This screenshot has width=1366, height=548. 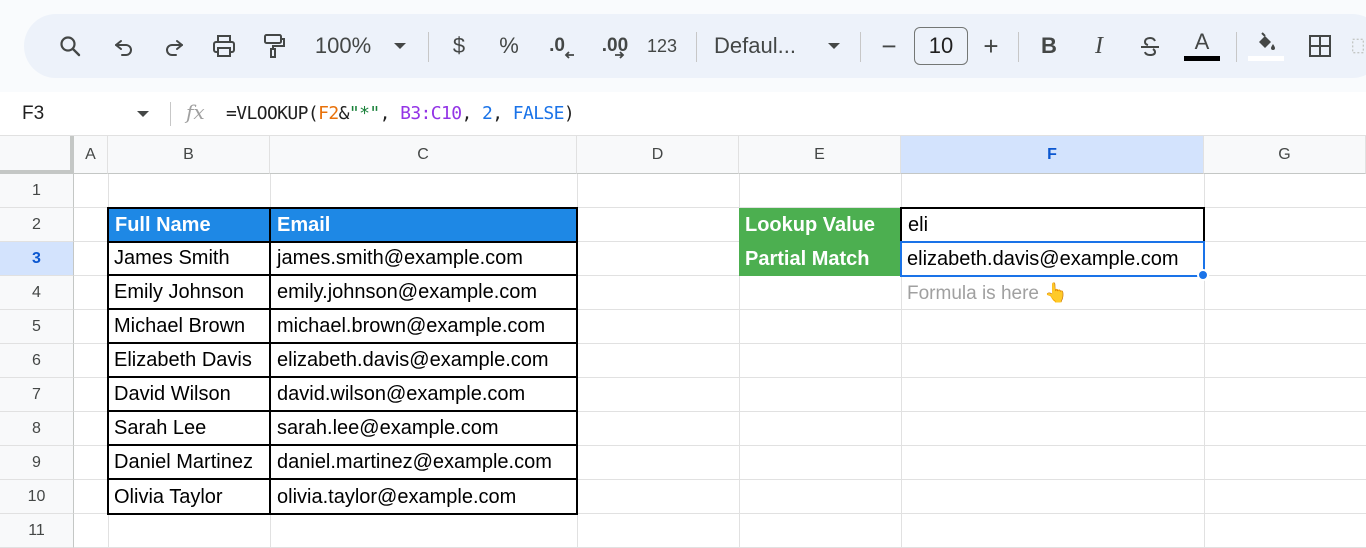 What do you see at coordinates (569, 55) in the screenshot?
I see `arrow-left-icon` at bounding box center [569, 55].